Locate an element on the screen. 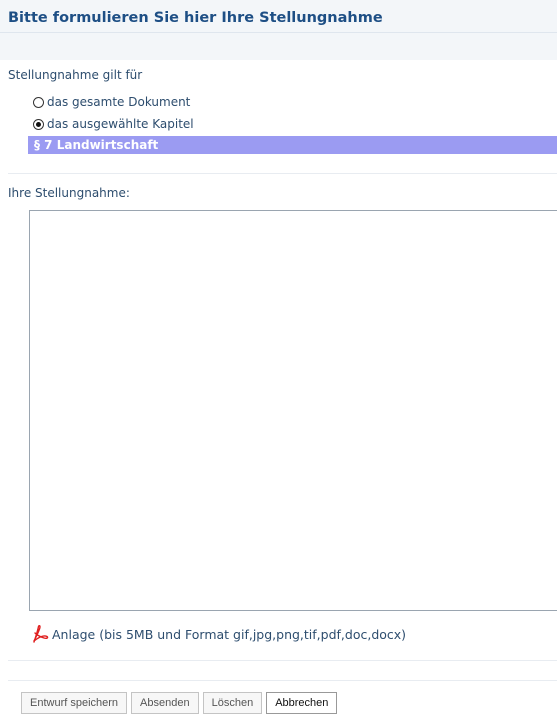 The image size is (557, 718). header-divider is located at coordinates (278, 32).